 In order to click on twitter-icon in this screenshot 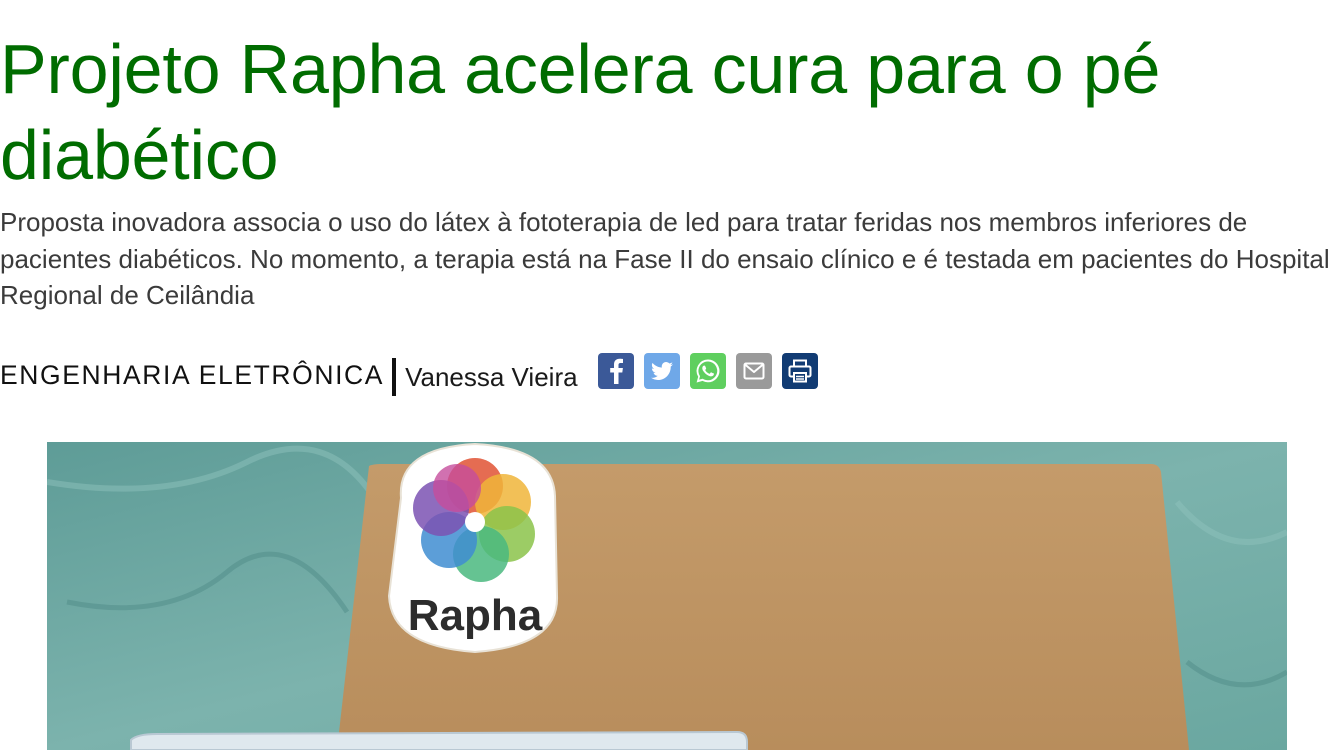, I will do `click(661, 371)`.